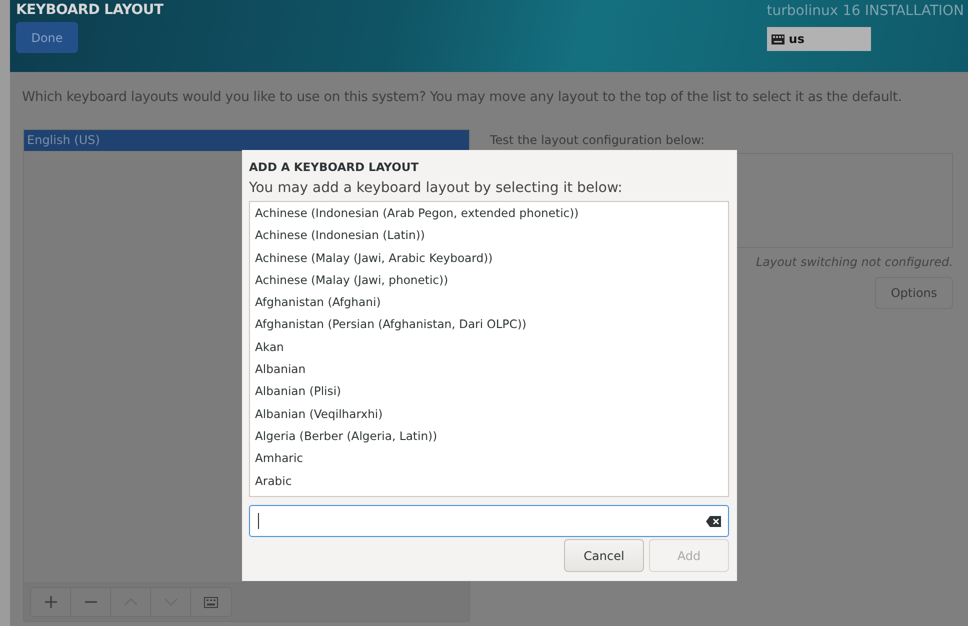 This screenshot has height=626, width=968. What do you see at coordinates (489, 369) in the screenshot?
I see `layout-option: Albanian` at bounding box center [489, 369].